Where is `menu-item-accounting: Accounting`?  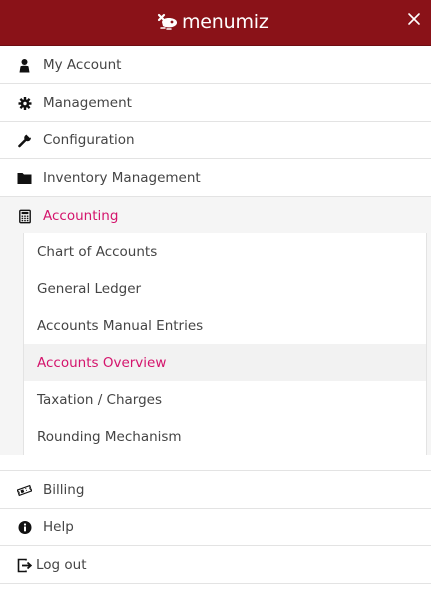 menu-item-accounting: Accounting is located at coordinates (215, 216).